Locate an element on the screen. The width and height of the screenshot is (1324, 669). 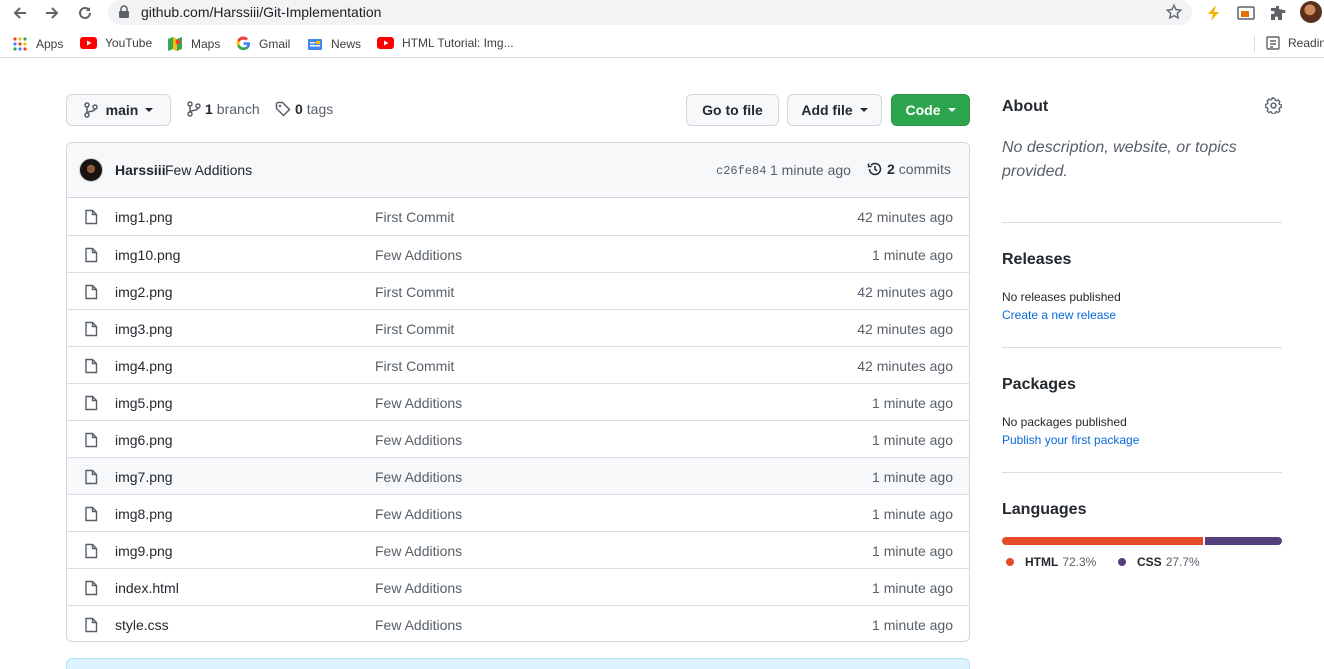
file-name-link: img10.png is located at coordinates (147, 255).